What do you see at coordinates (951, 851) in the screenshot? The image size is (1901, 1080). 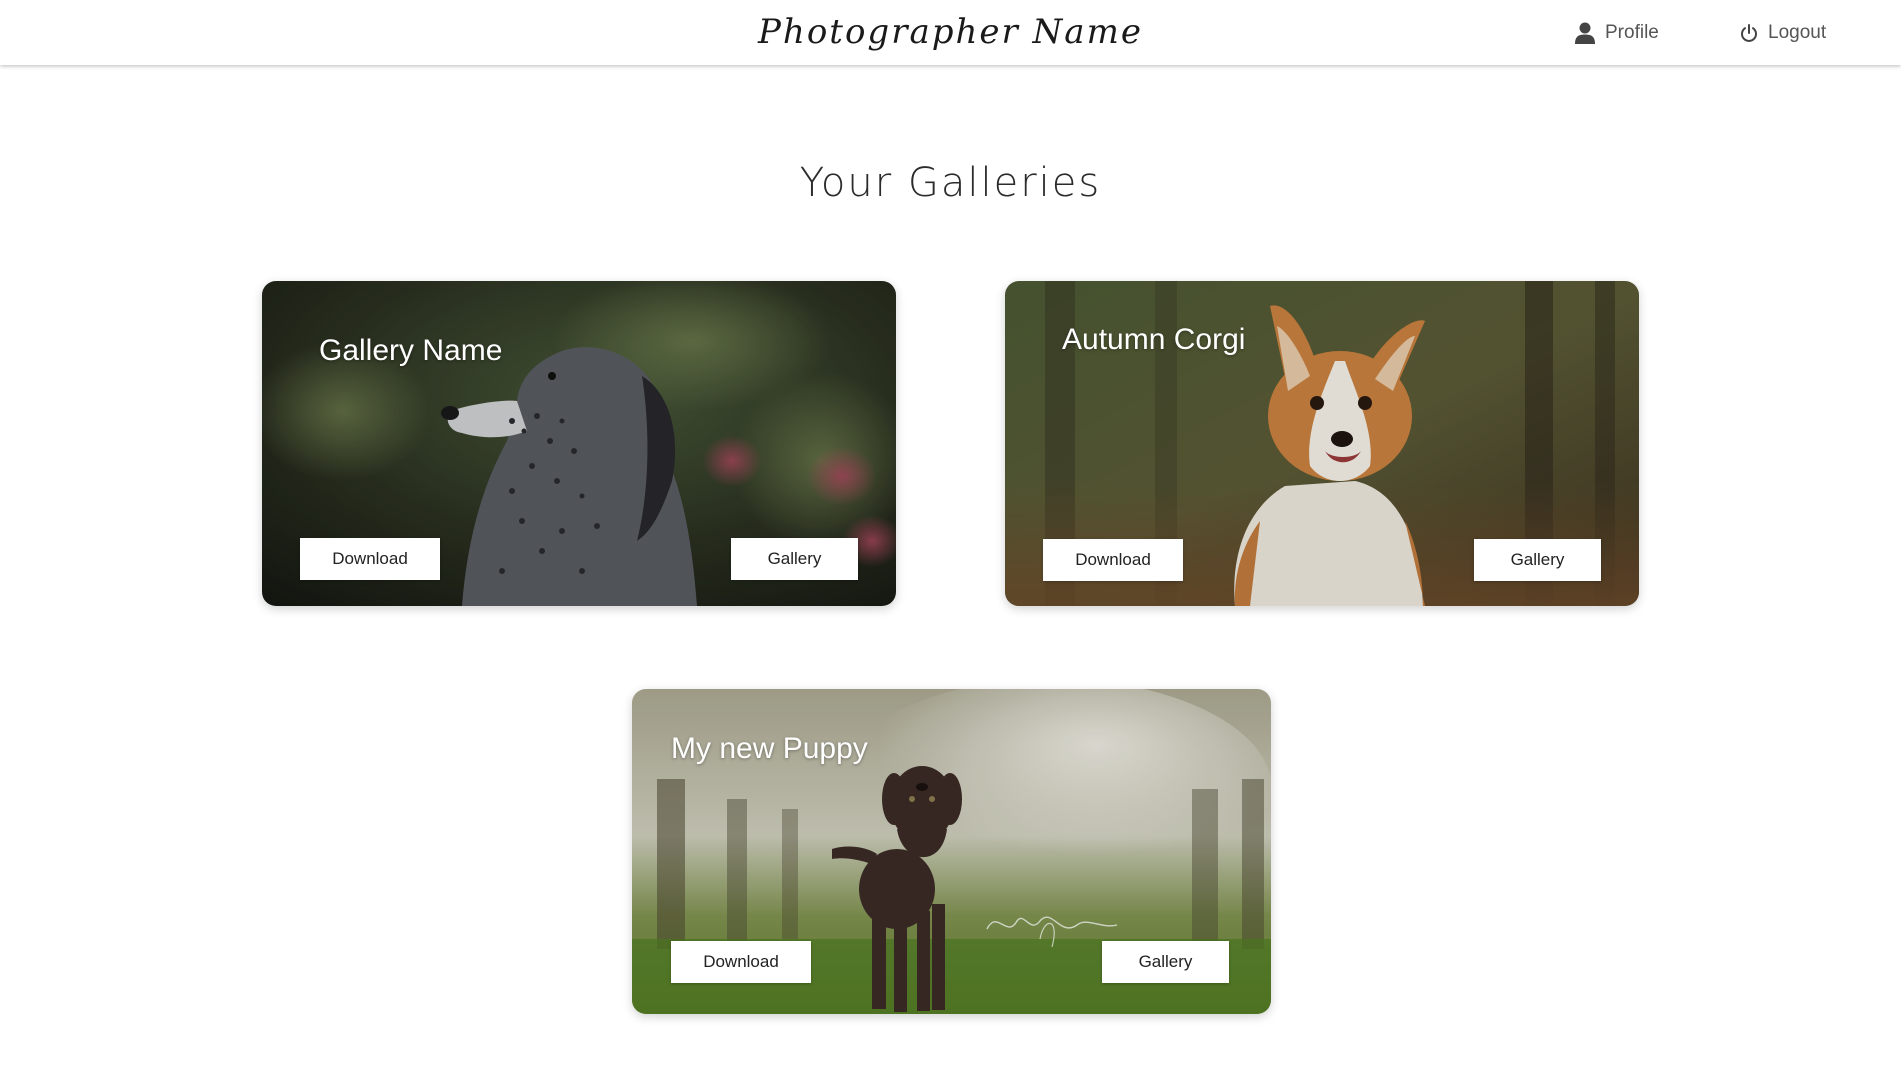 I see `gallery-card: My new Puppy Download Gallery` at bounding box center [951, 851].